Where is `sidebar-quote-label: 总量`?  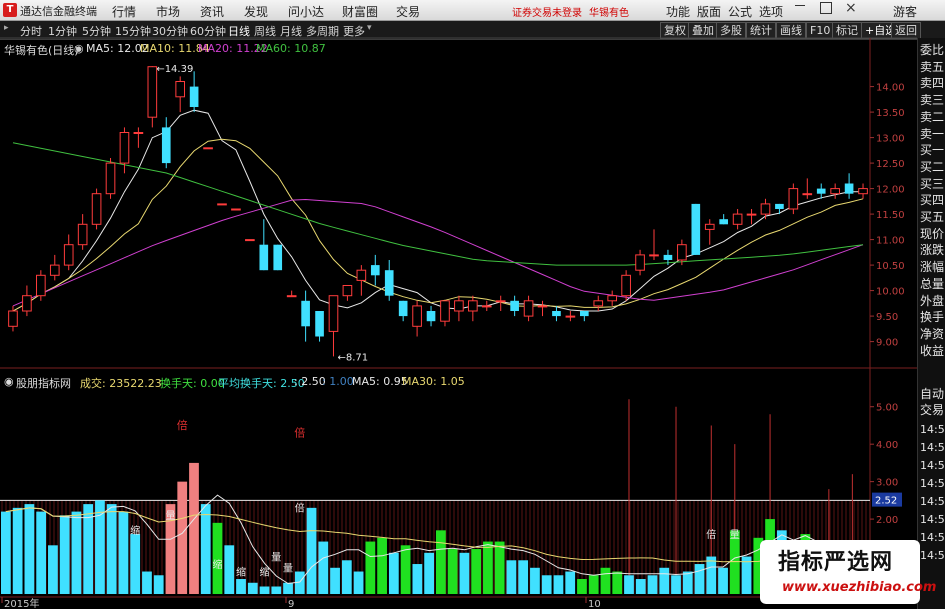
sidebar-quote-label: 总量 is located at coordinates (932, 283).